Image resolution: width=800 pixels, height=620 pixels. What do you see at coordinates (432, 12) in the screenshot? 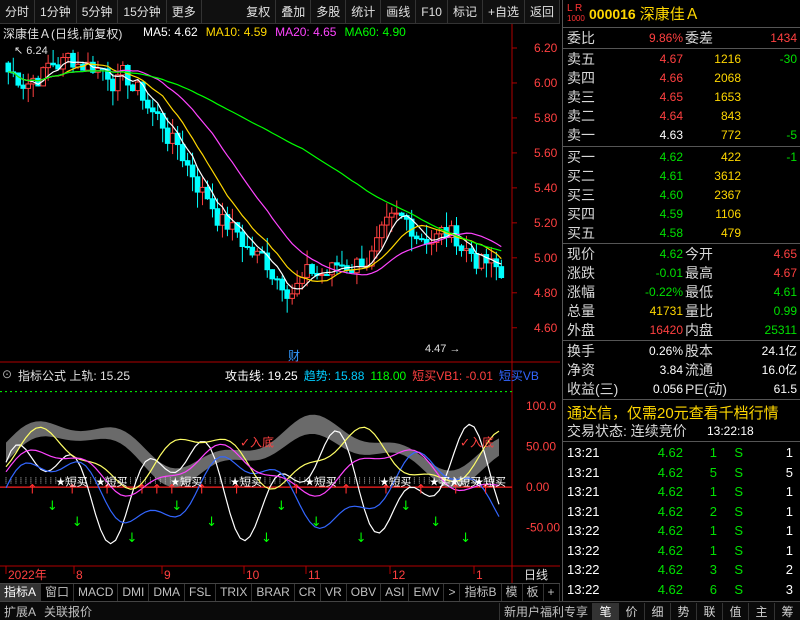
I see `toolbar-button-10: F10` at bounding box center [432, 12].